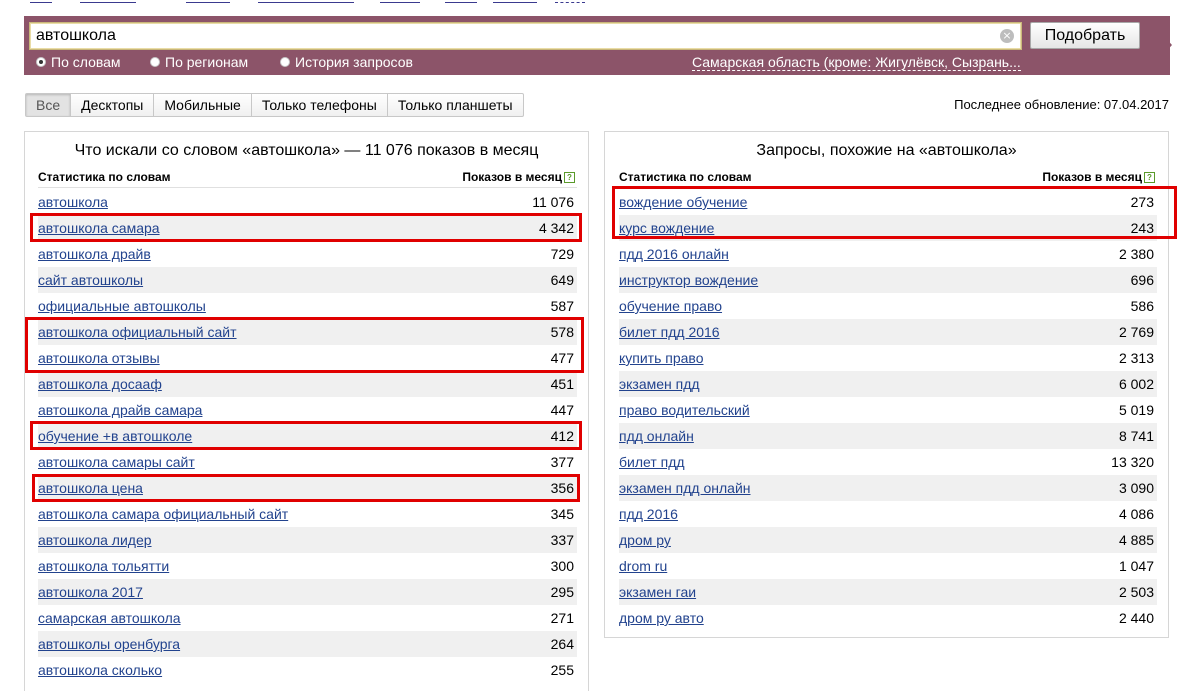  I want to click on keyword-link: курс вождение, so click(666, 228).